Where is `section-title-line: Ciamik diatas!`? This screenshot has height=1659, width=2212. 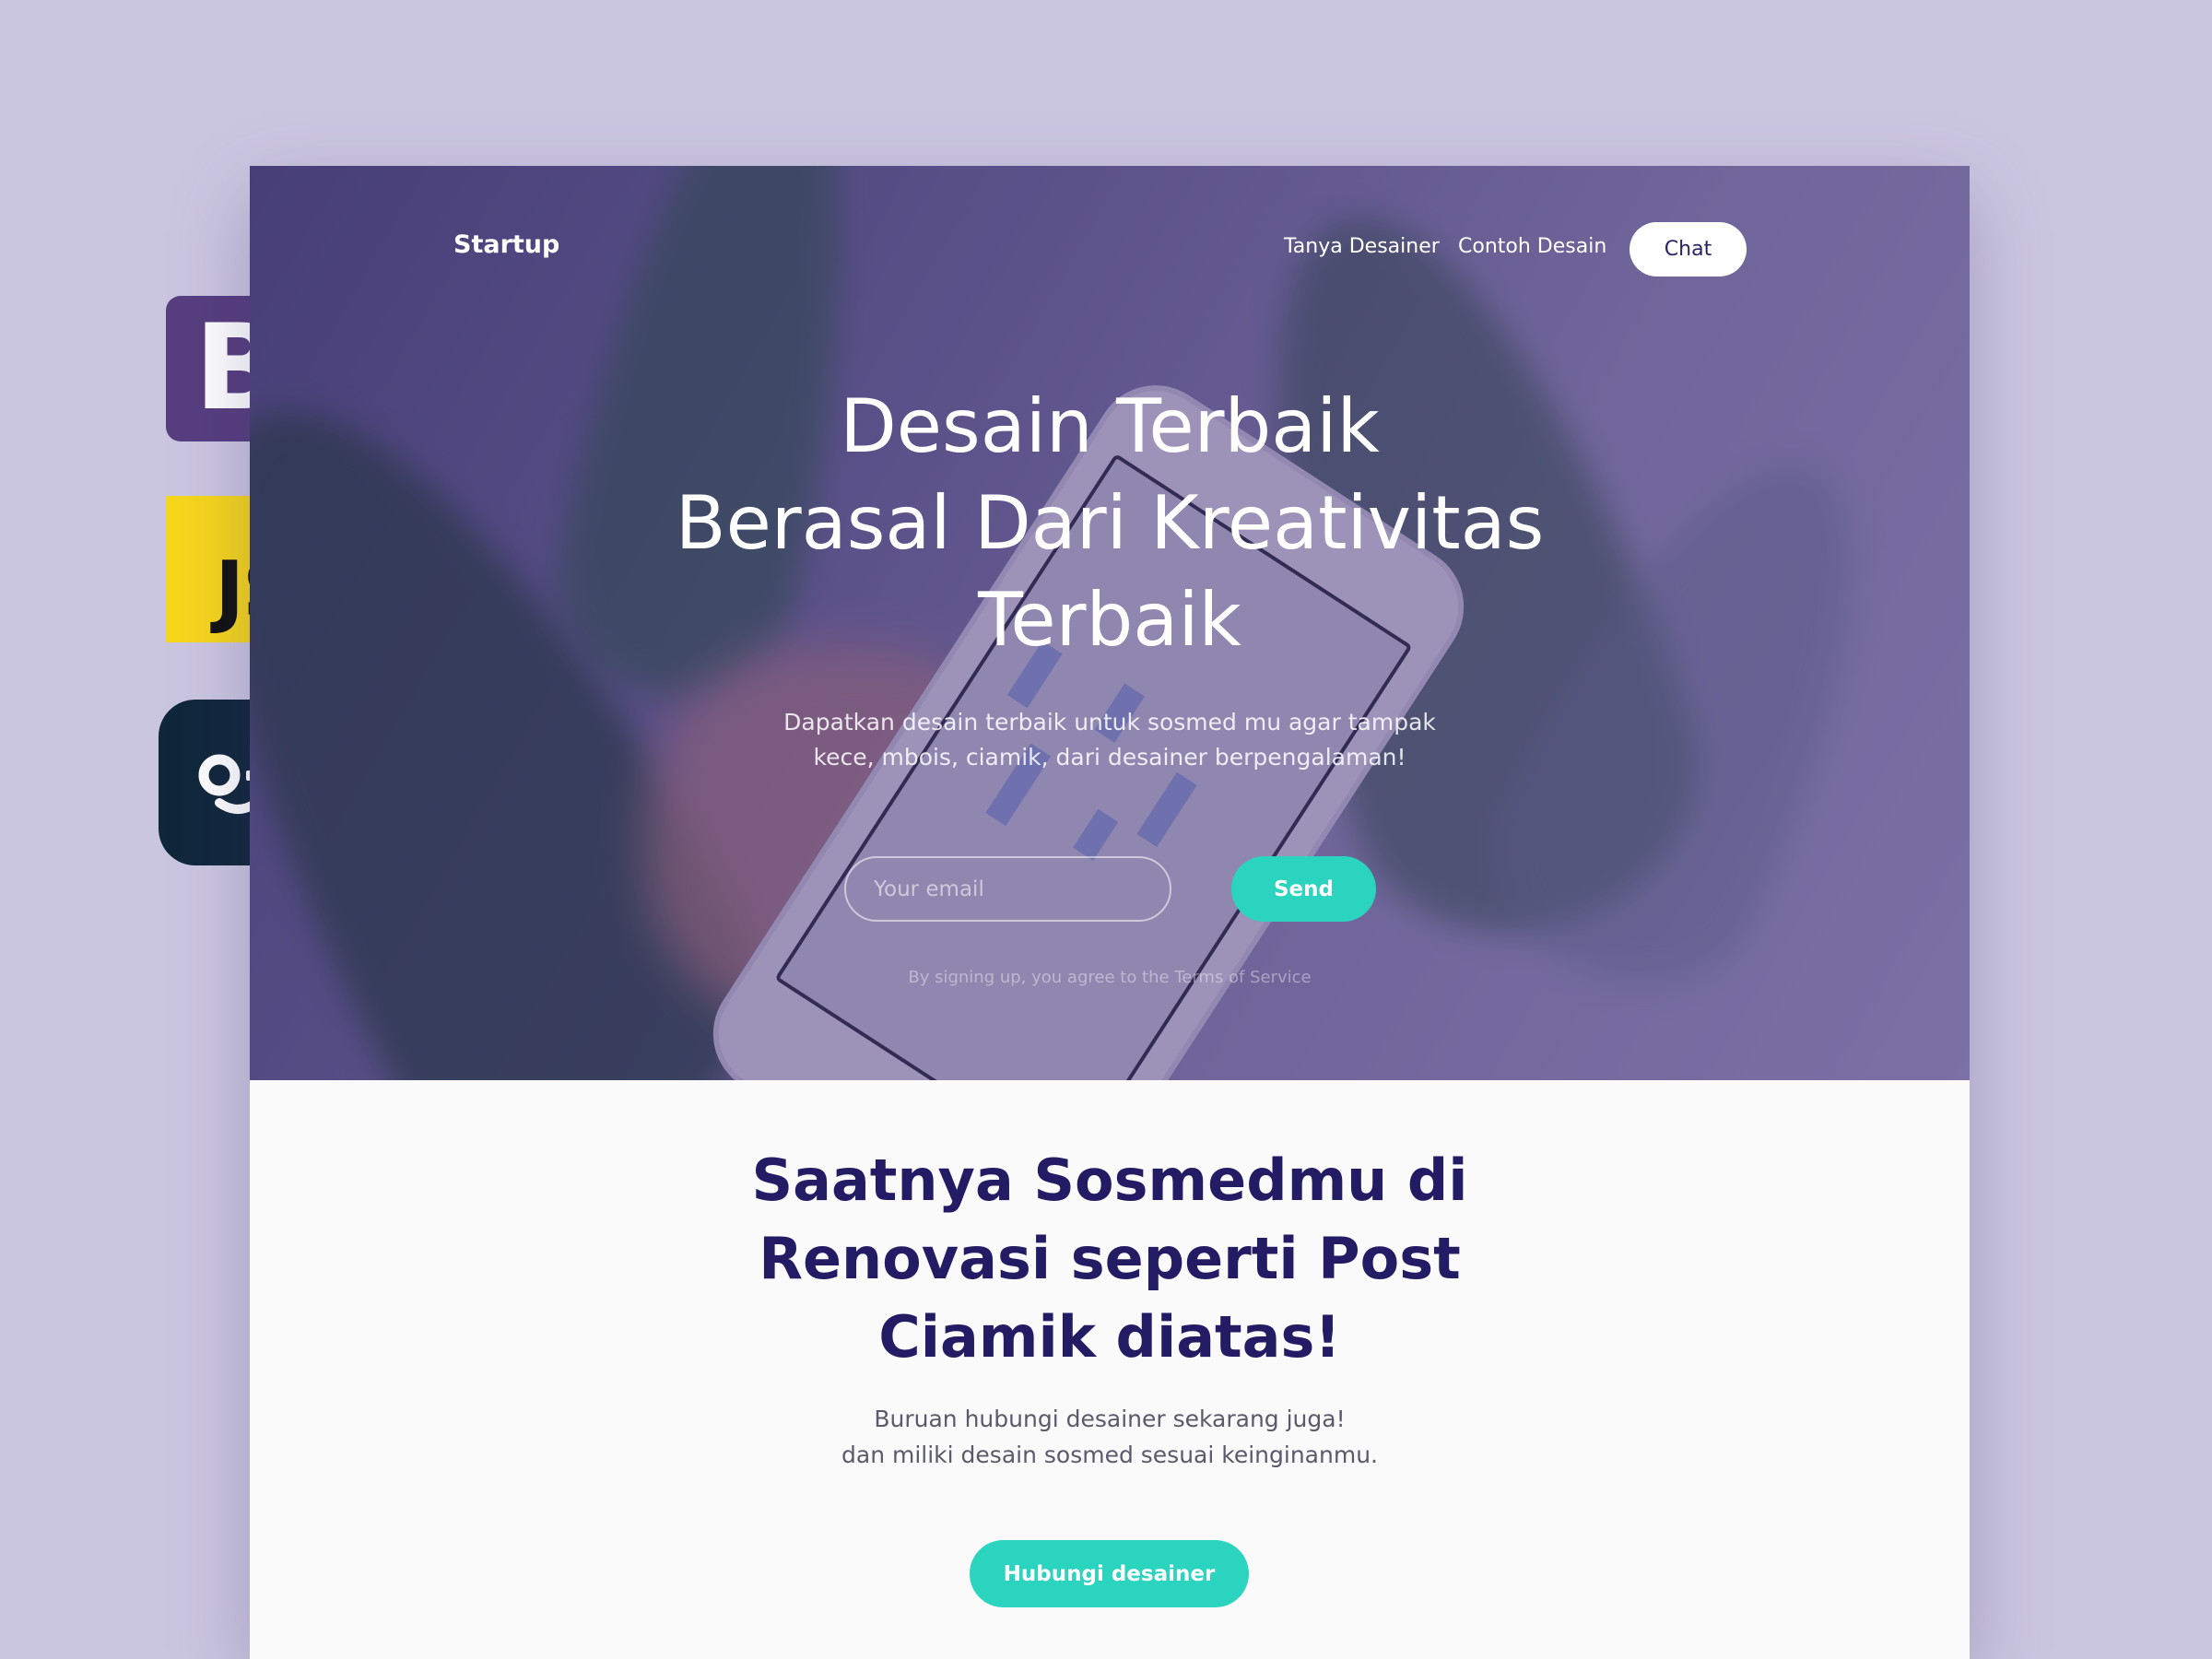
section-title-line: Ciamik diatas! is located at coordinates (1109, 1337).